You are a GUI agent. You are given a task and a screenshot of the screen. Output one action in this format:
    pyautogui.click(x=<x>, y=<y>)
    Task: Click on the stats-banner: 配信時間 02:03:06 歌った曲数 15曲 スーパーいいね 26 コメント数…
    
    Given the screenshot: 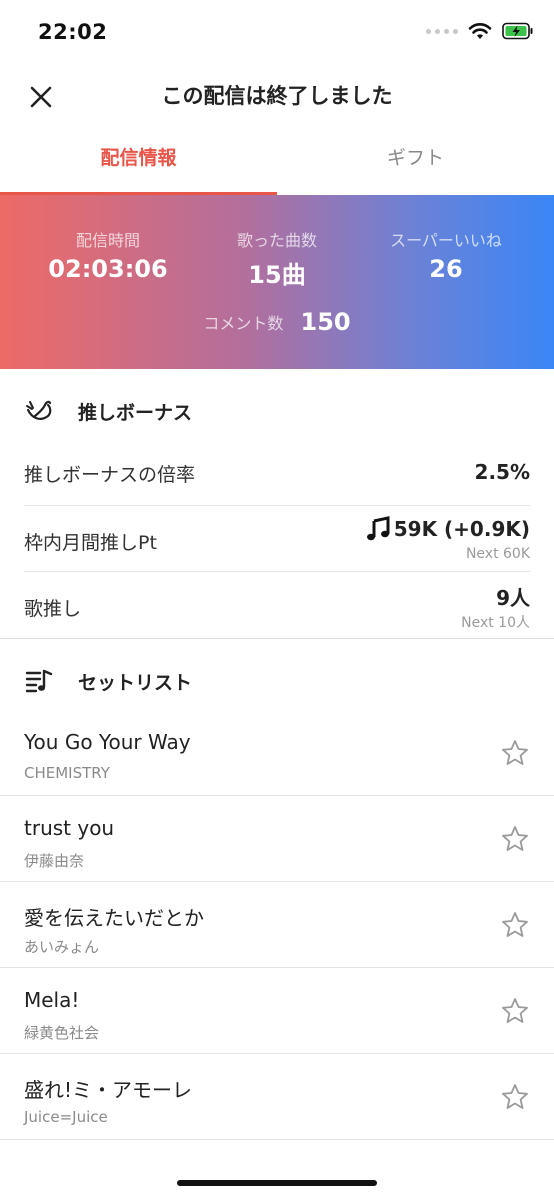 What is the action you would take?
    pyautogui.click(x=277, y=282)
    